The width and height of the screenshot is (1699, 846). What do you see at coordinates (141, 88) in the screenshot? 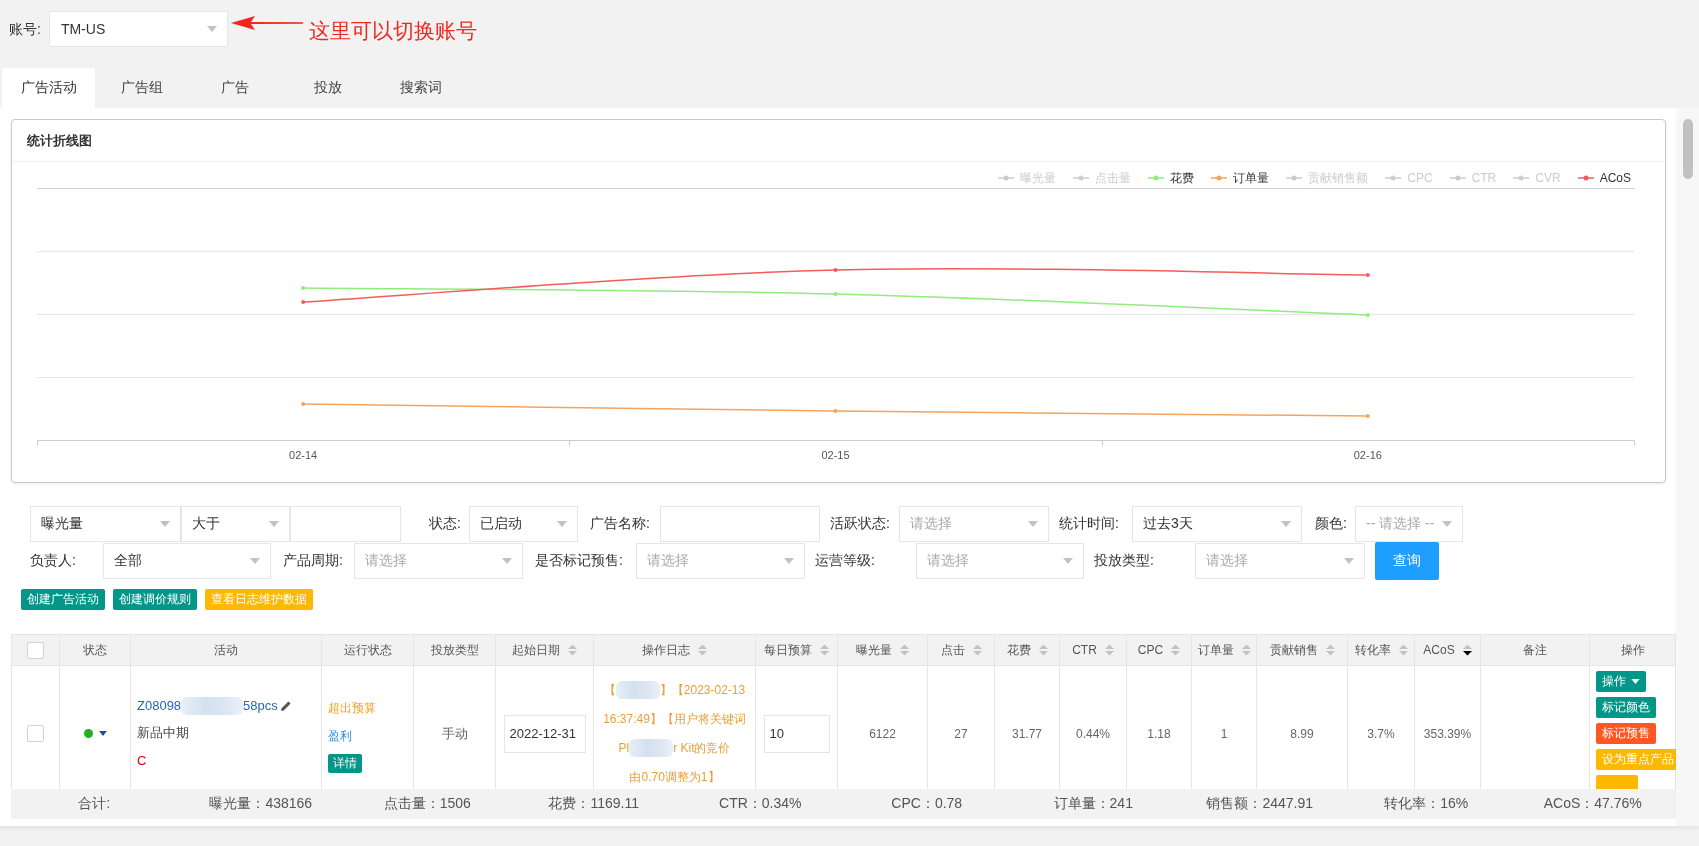
I see `tab: 广告组` at bounding box center [141, 88].